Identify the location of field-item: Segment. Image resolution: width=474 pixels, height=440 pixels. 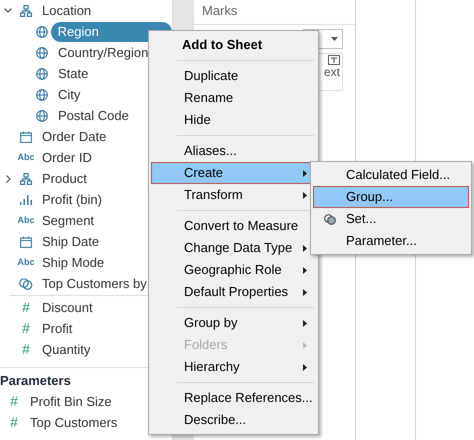
(68, 220).